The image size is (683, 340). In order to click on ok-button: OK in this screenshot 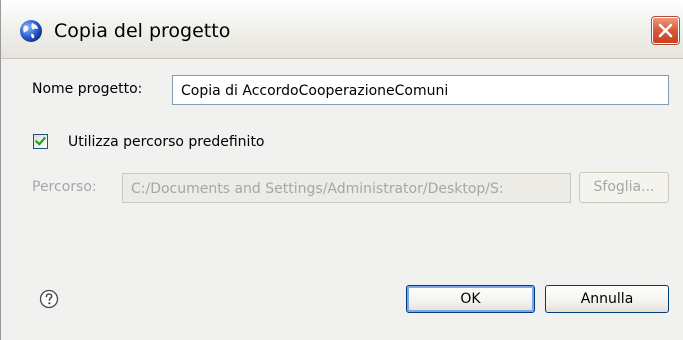, I will do `click(470, 299)`.